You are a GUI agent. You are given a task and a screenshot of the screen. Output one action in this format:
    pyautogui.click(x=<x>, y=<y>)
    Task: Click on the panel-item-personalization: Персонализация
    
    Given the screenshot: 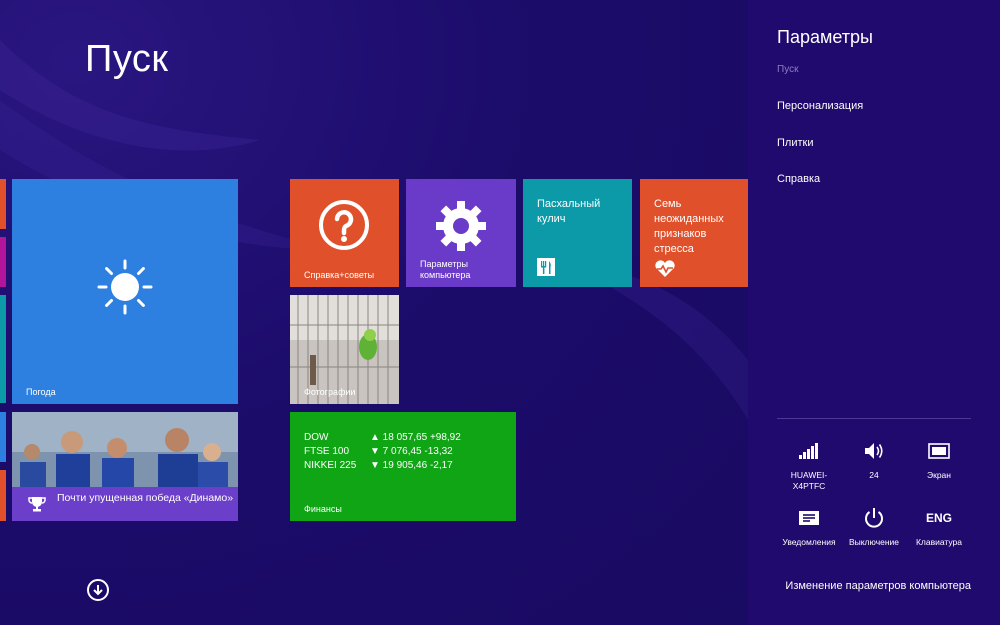 What is the action you would take?
    pyautogui.click(x=820, y=106)
    